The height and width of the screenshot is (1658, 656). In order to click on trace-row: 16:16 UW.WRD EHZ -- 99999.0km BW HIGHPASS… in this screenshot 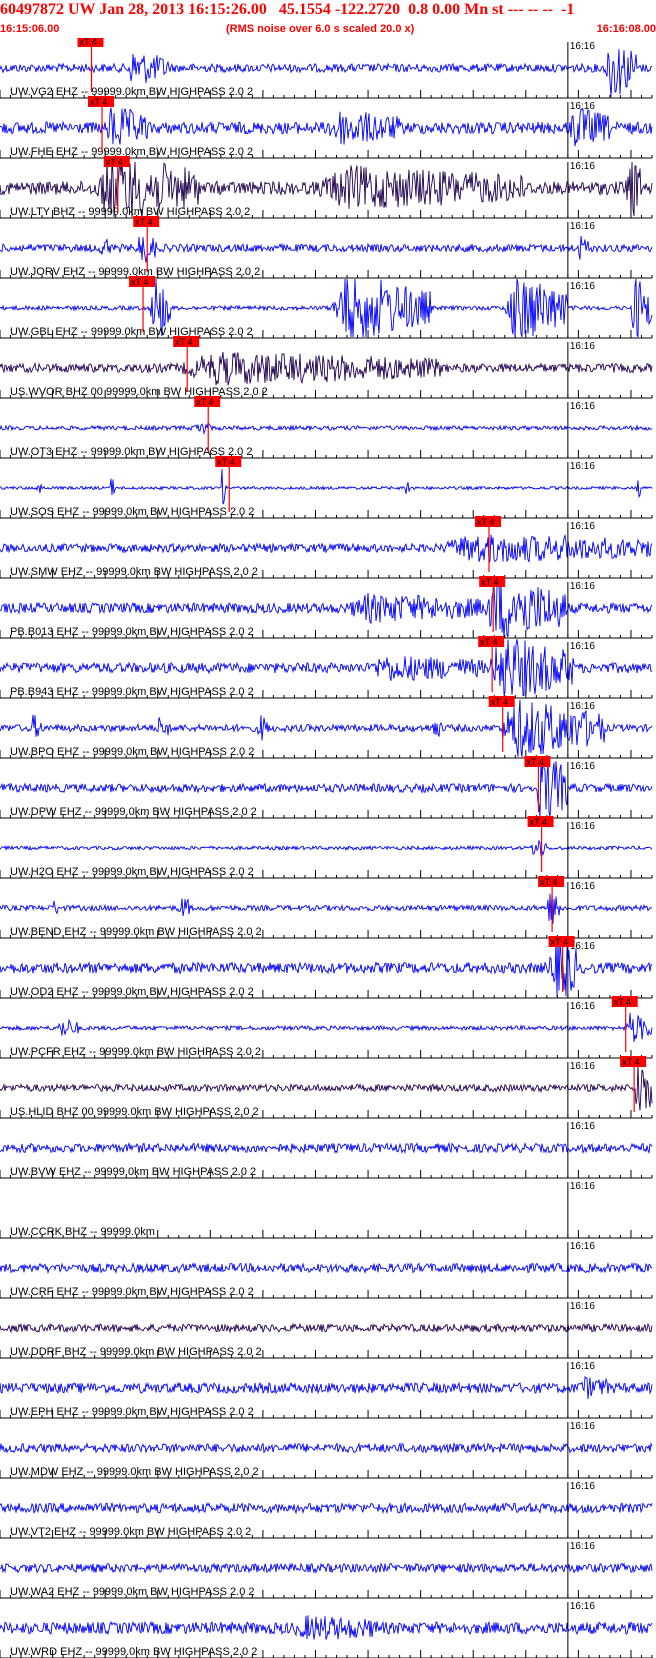, I will do `click(326, 1629)`.